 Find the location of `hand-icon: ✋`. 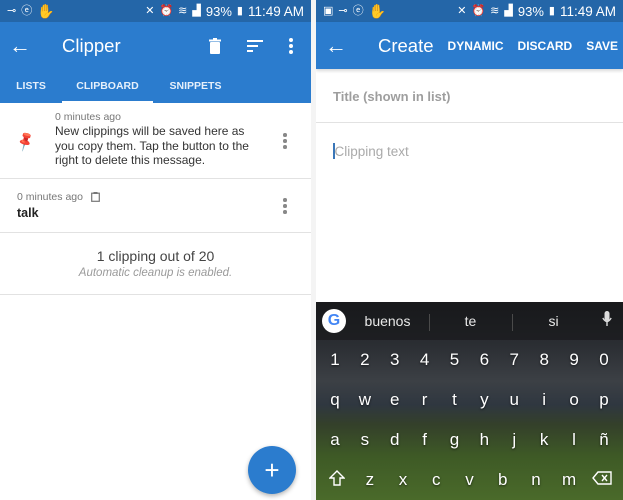

hand-icon: ✋ is located at coordinates (377, 11).